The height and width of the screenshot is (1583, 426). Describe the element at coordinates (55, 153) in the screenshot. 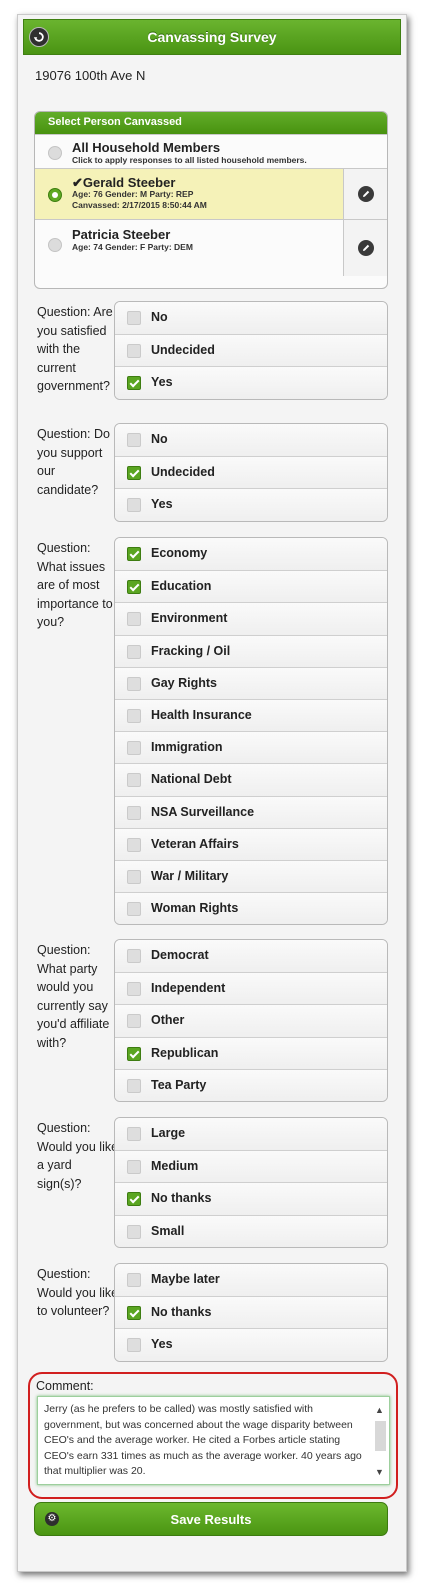

I see `radio-all` at that location.